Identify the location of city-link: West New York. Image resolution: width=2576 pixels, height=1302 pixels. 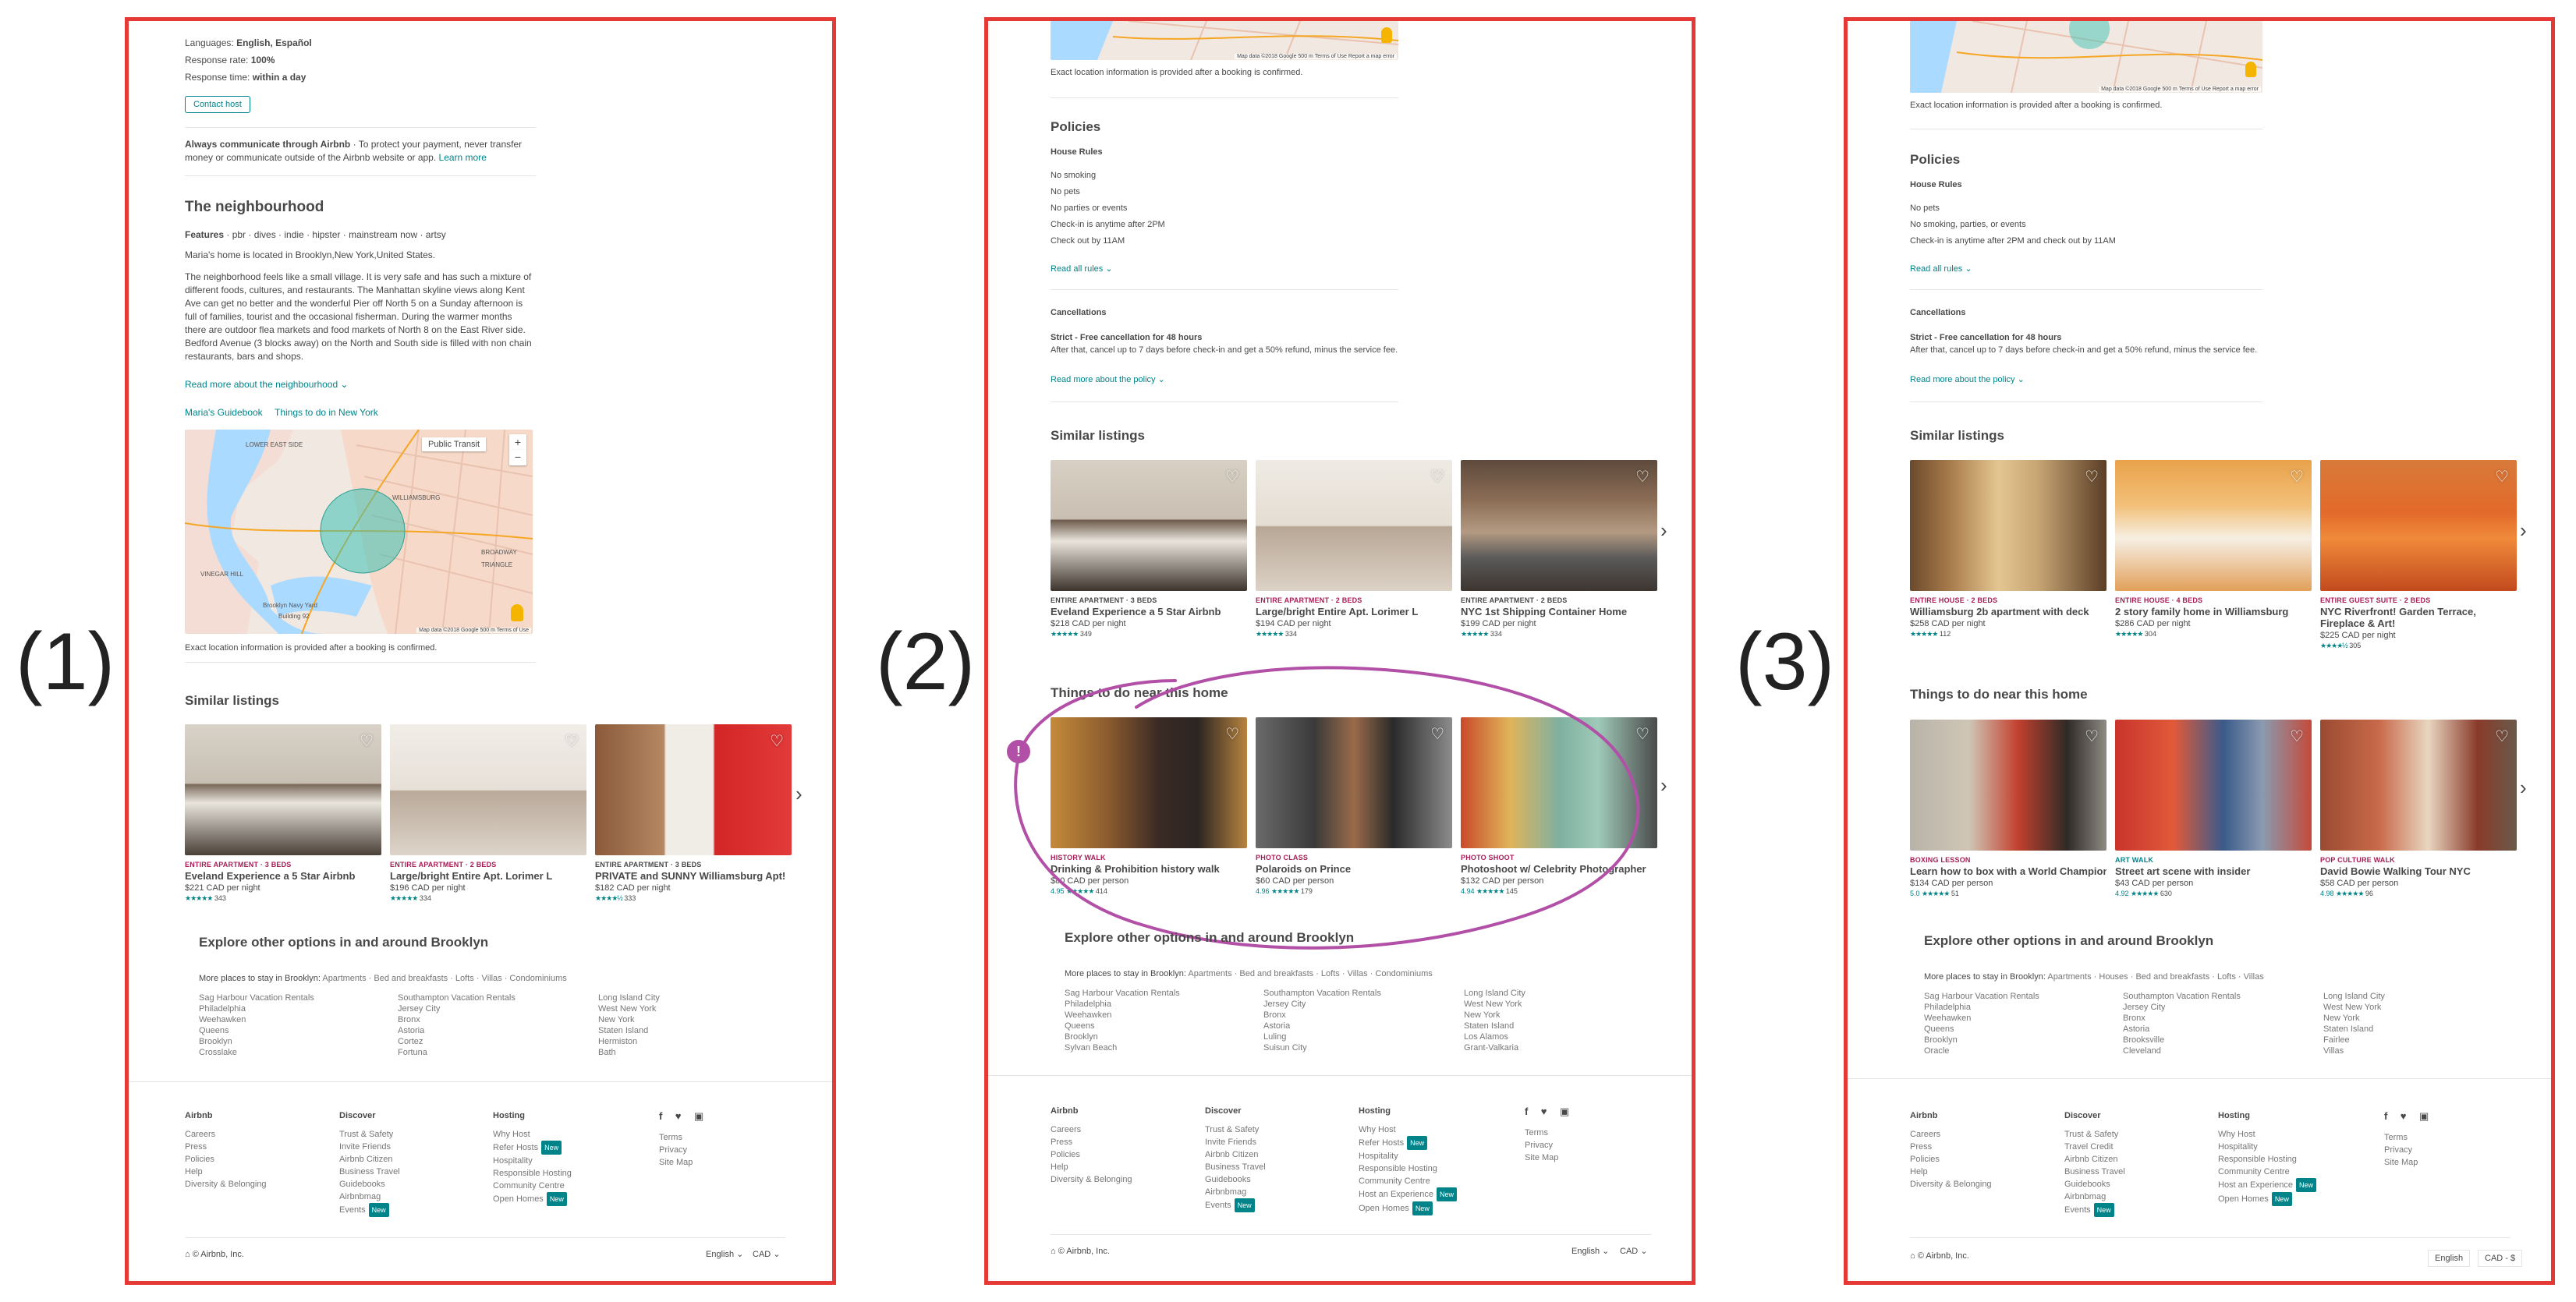
(629, 1008).